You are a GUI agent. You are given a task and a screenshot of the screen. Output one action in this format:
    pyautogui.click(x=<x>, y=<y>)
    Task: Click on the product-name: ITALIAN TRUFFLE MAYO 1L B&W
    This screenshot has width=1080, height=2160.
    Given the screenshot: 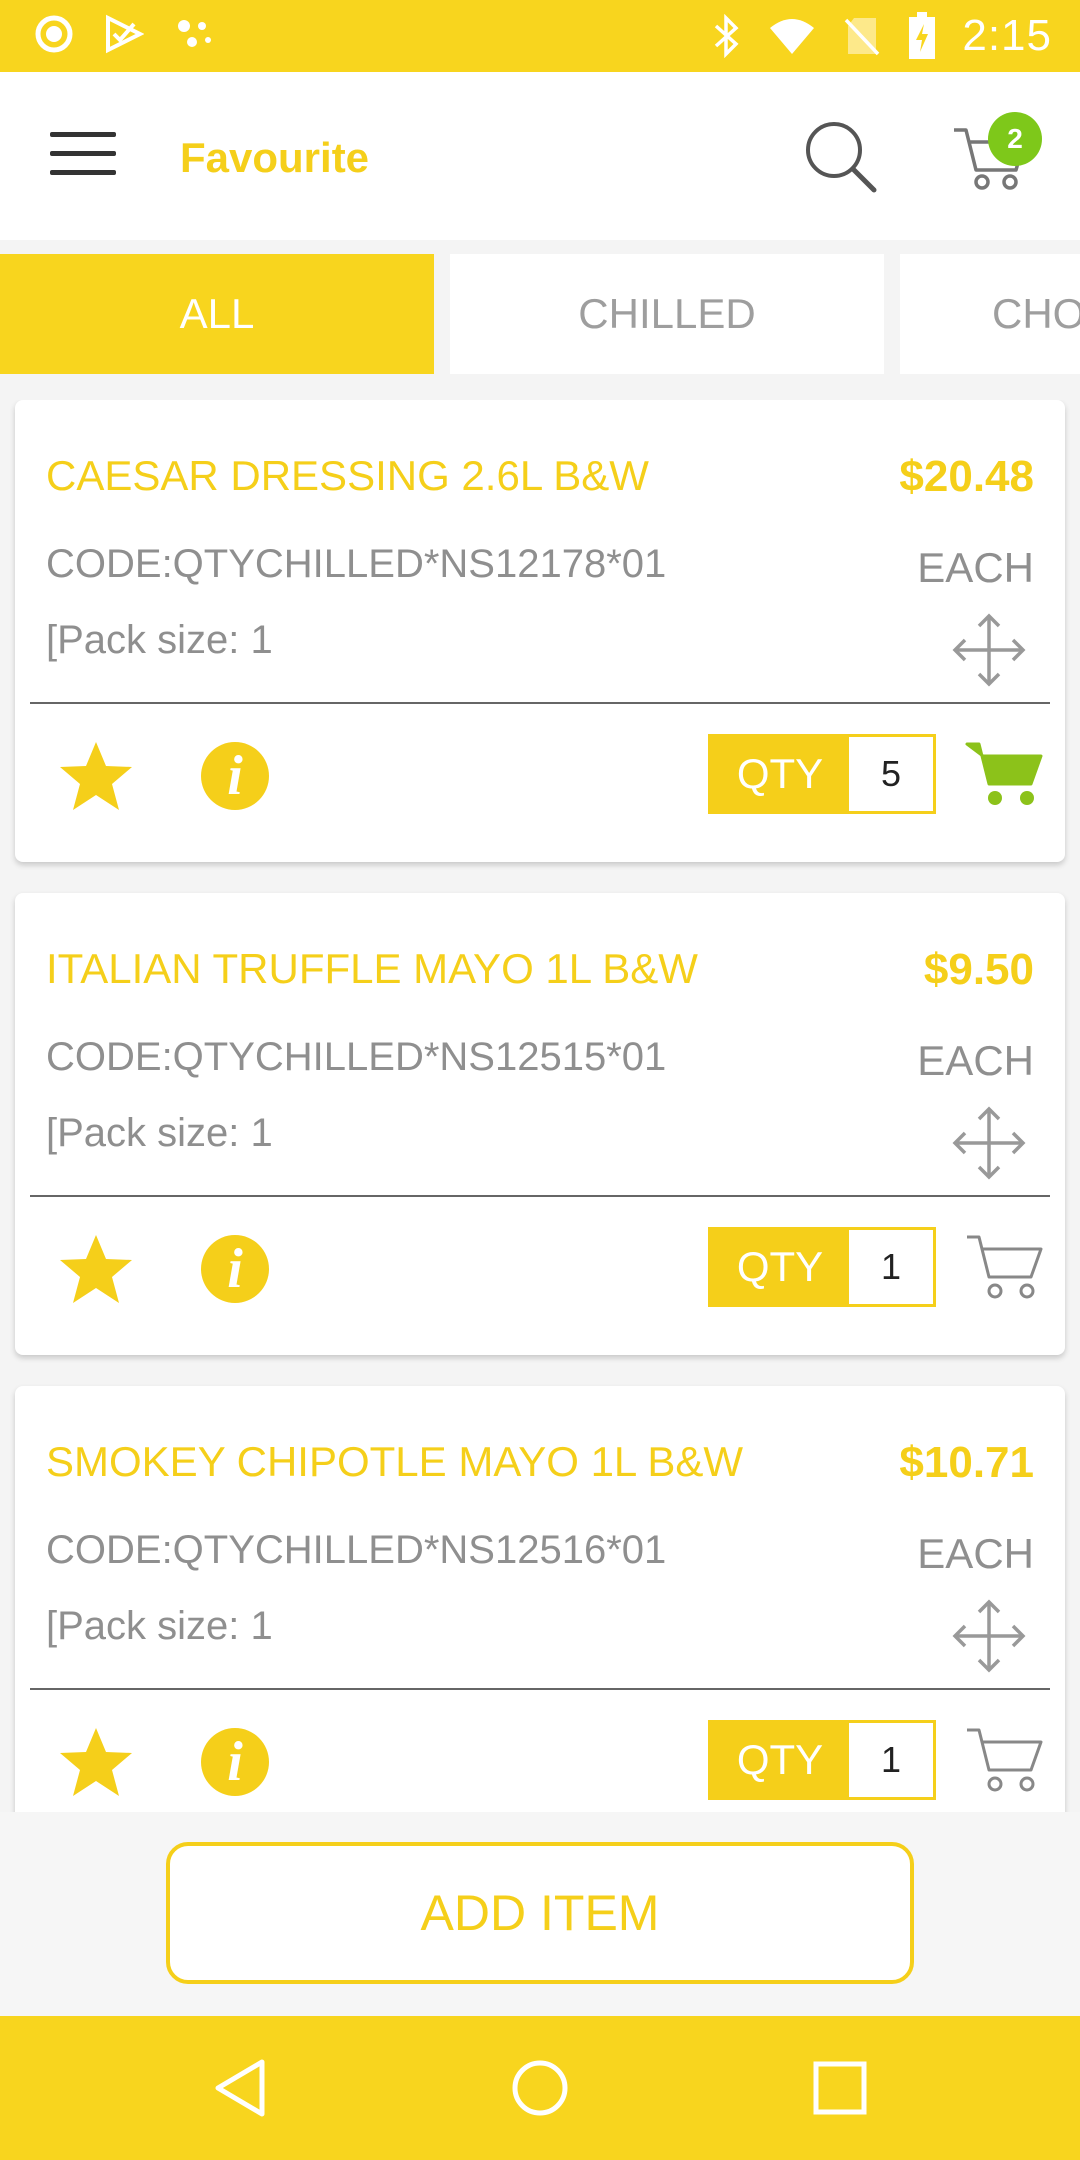 What is the action you would take?
    pyautogui.click(x=372, y=968)
    